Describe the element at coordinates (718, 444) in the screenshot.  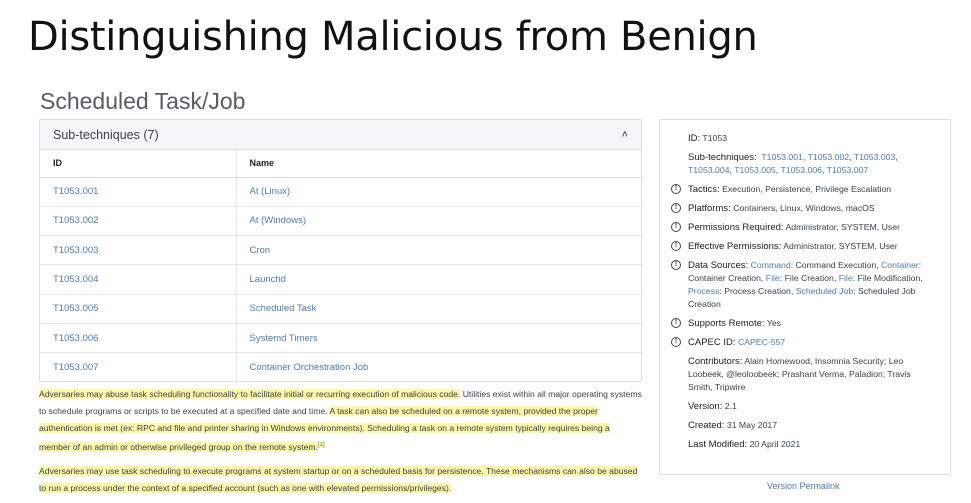
I see `last-modified-label: Last Modified:` at that location.